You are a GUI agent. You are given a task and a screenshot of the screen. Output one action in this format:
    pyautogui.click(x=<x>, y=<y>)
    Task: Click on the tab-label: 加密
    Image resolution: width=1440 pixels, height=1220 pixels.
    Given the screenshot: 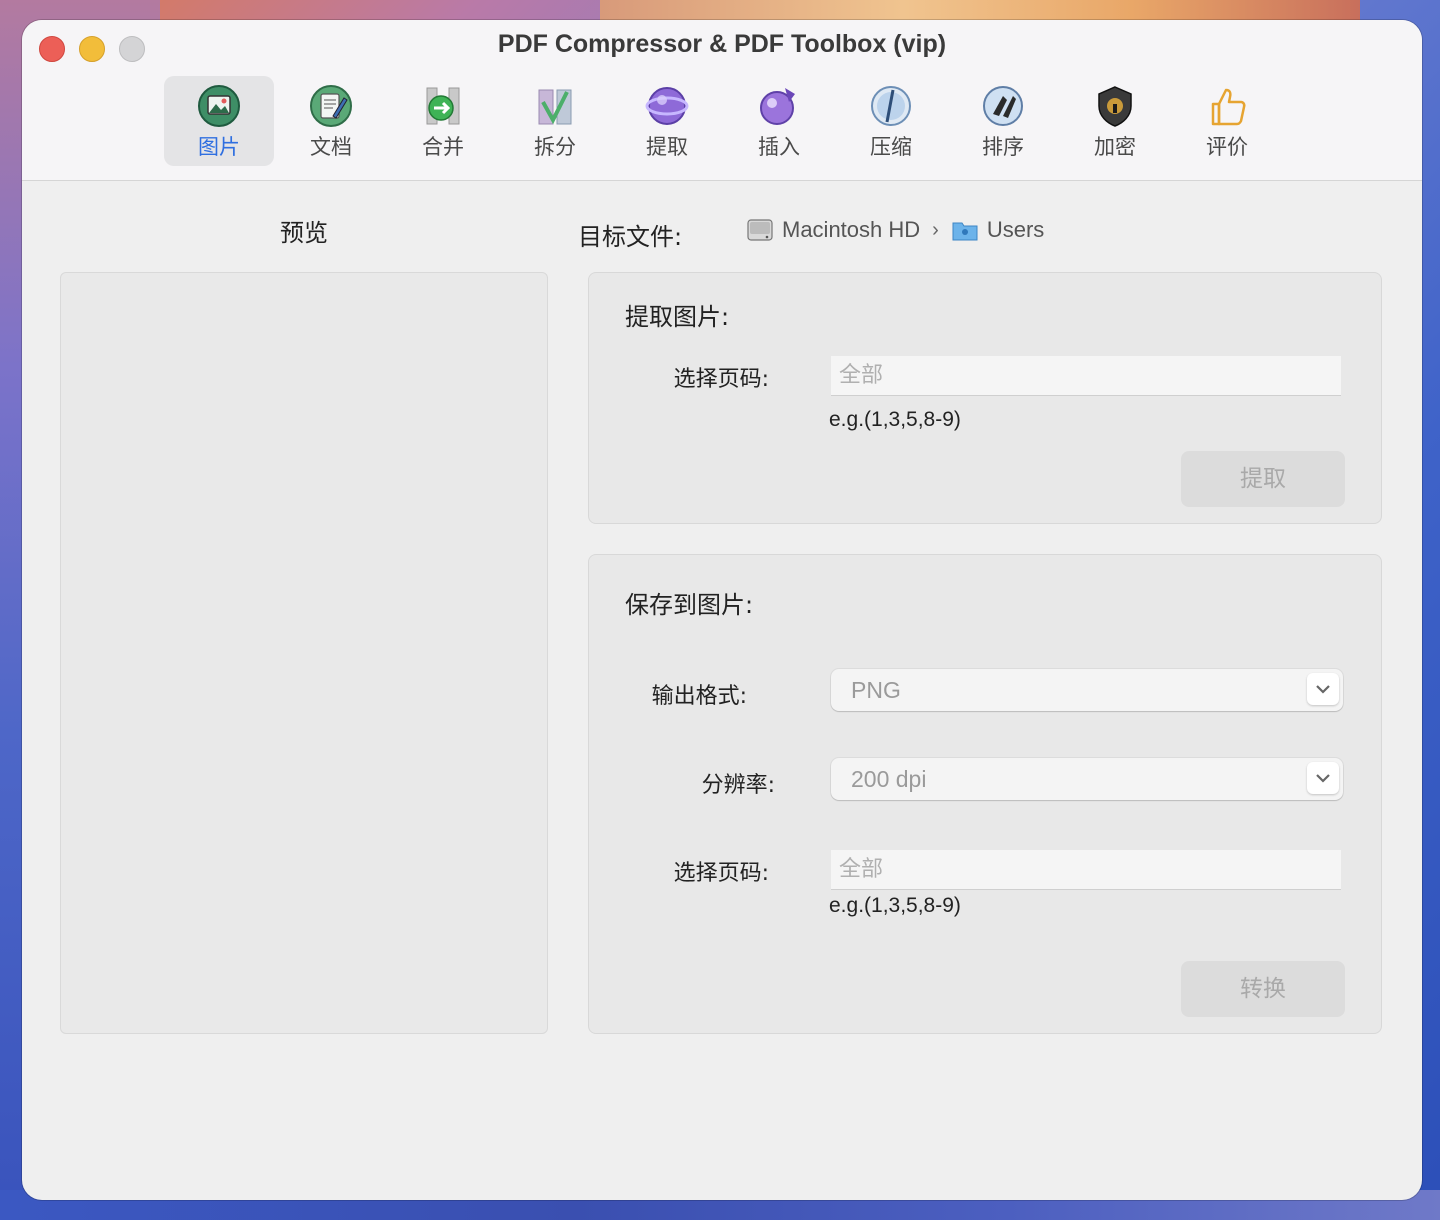 What is the action you would take?
    pyautogui.click(x=1115, y=147)
    